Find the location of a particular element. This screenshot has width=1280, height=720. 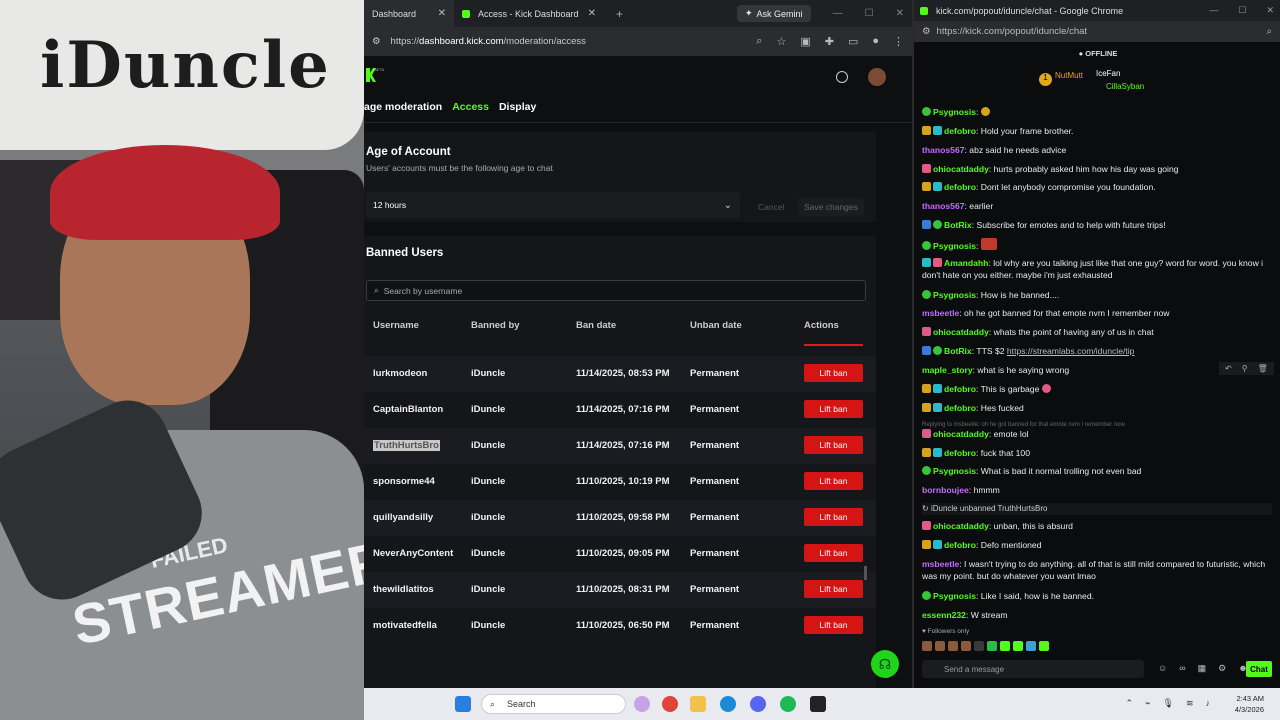

zoom-icon: ⌕ is located at coordinates (759, 41).